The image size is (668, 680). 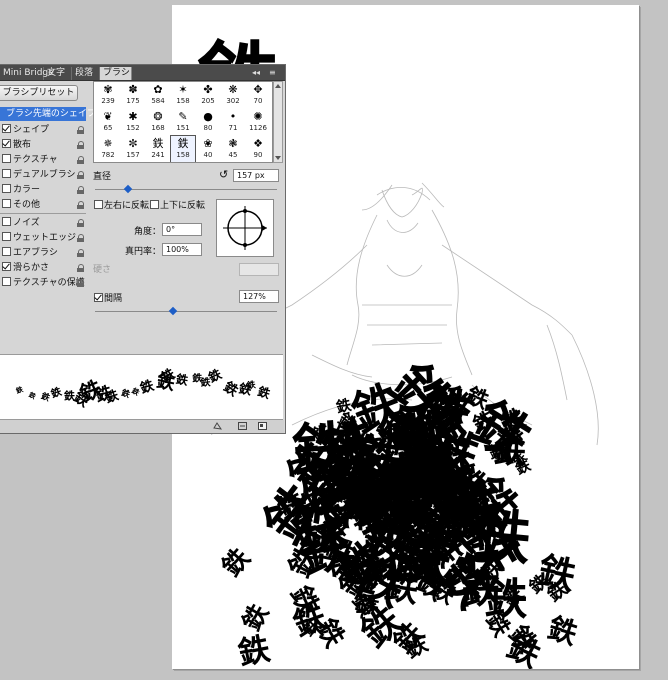 I want to click on brush-tip-glyph-icon: ❀, so click(x=208, y=143).